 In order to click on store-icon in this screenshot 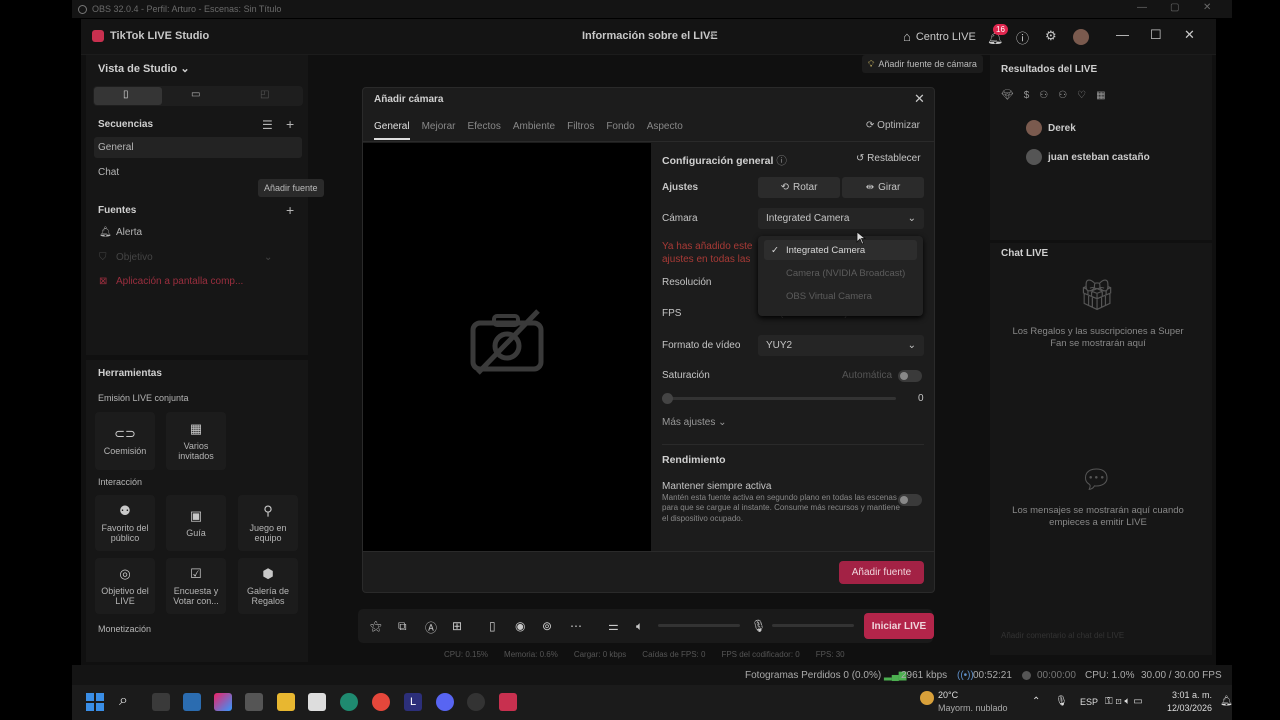, I will do `click(192, 702)`.